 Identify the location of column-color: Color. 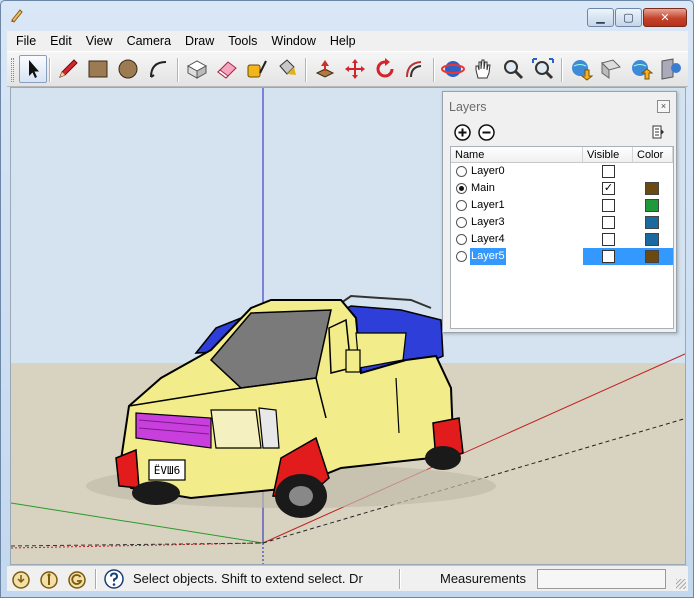
(653, 154).